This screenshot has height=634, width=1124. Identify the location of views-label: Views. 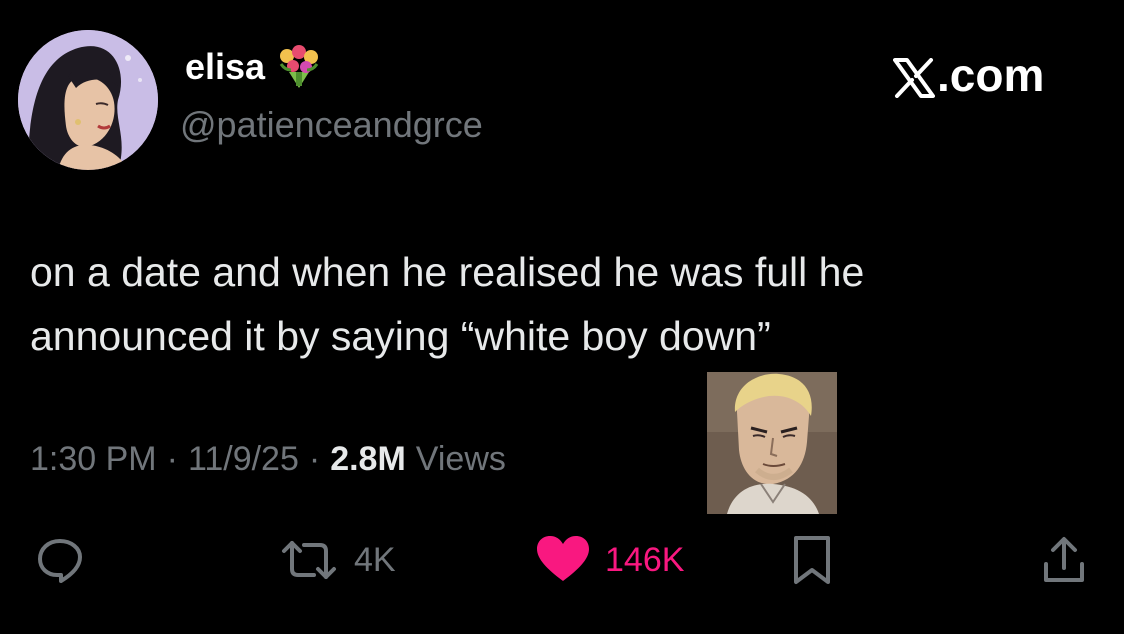
(460, 459).